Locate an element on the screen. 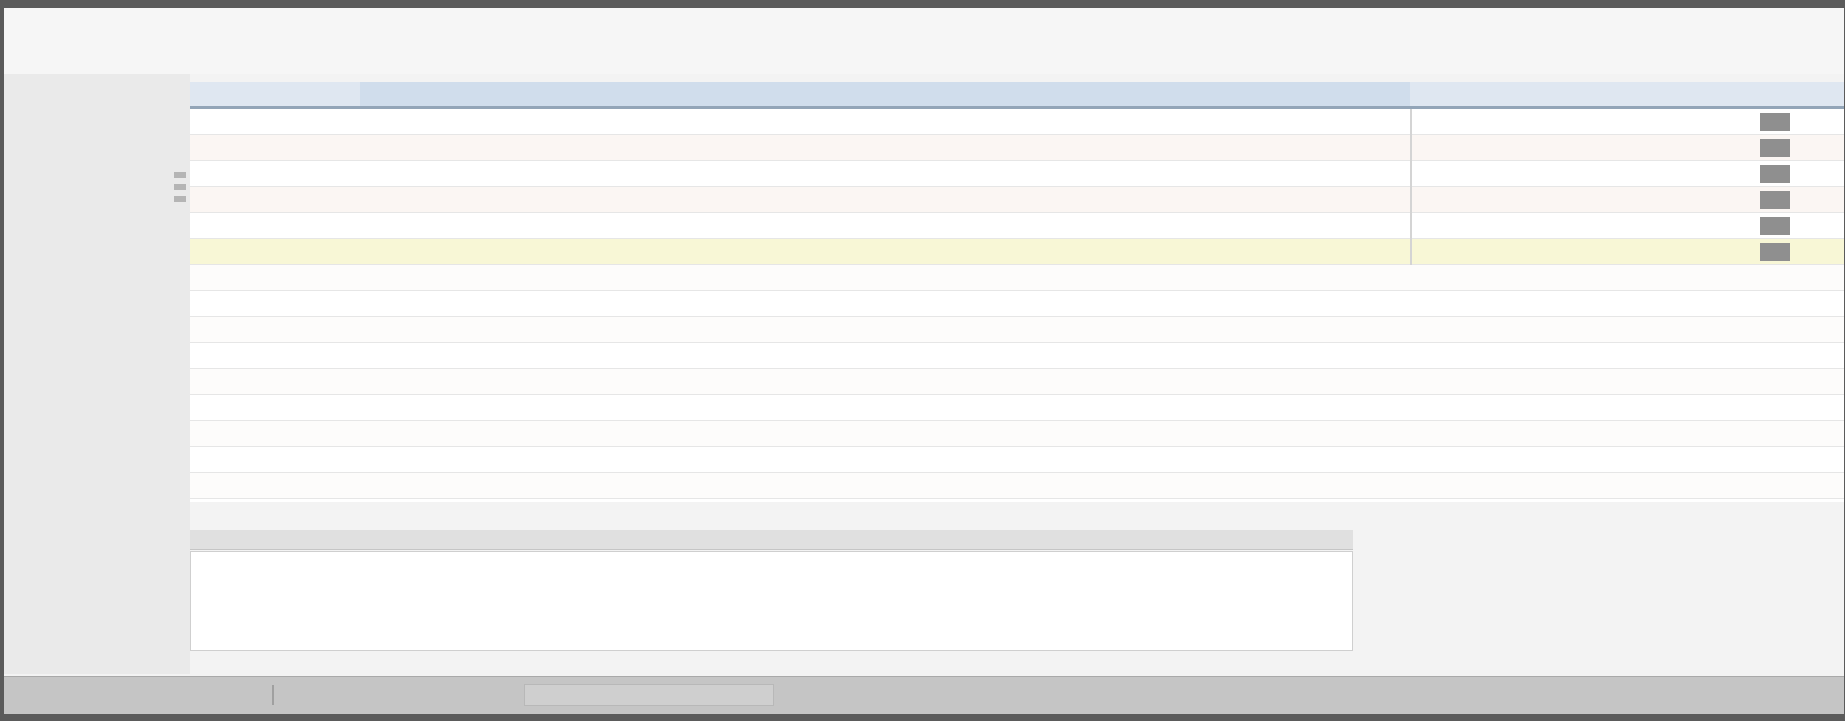 This screenshot has height=721, width=1845. status-divider is located at coordinates (273, 695).